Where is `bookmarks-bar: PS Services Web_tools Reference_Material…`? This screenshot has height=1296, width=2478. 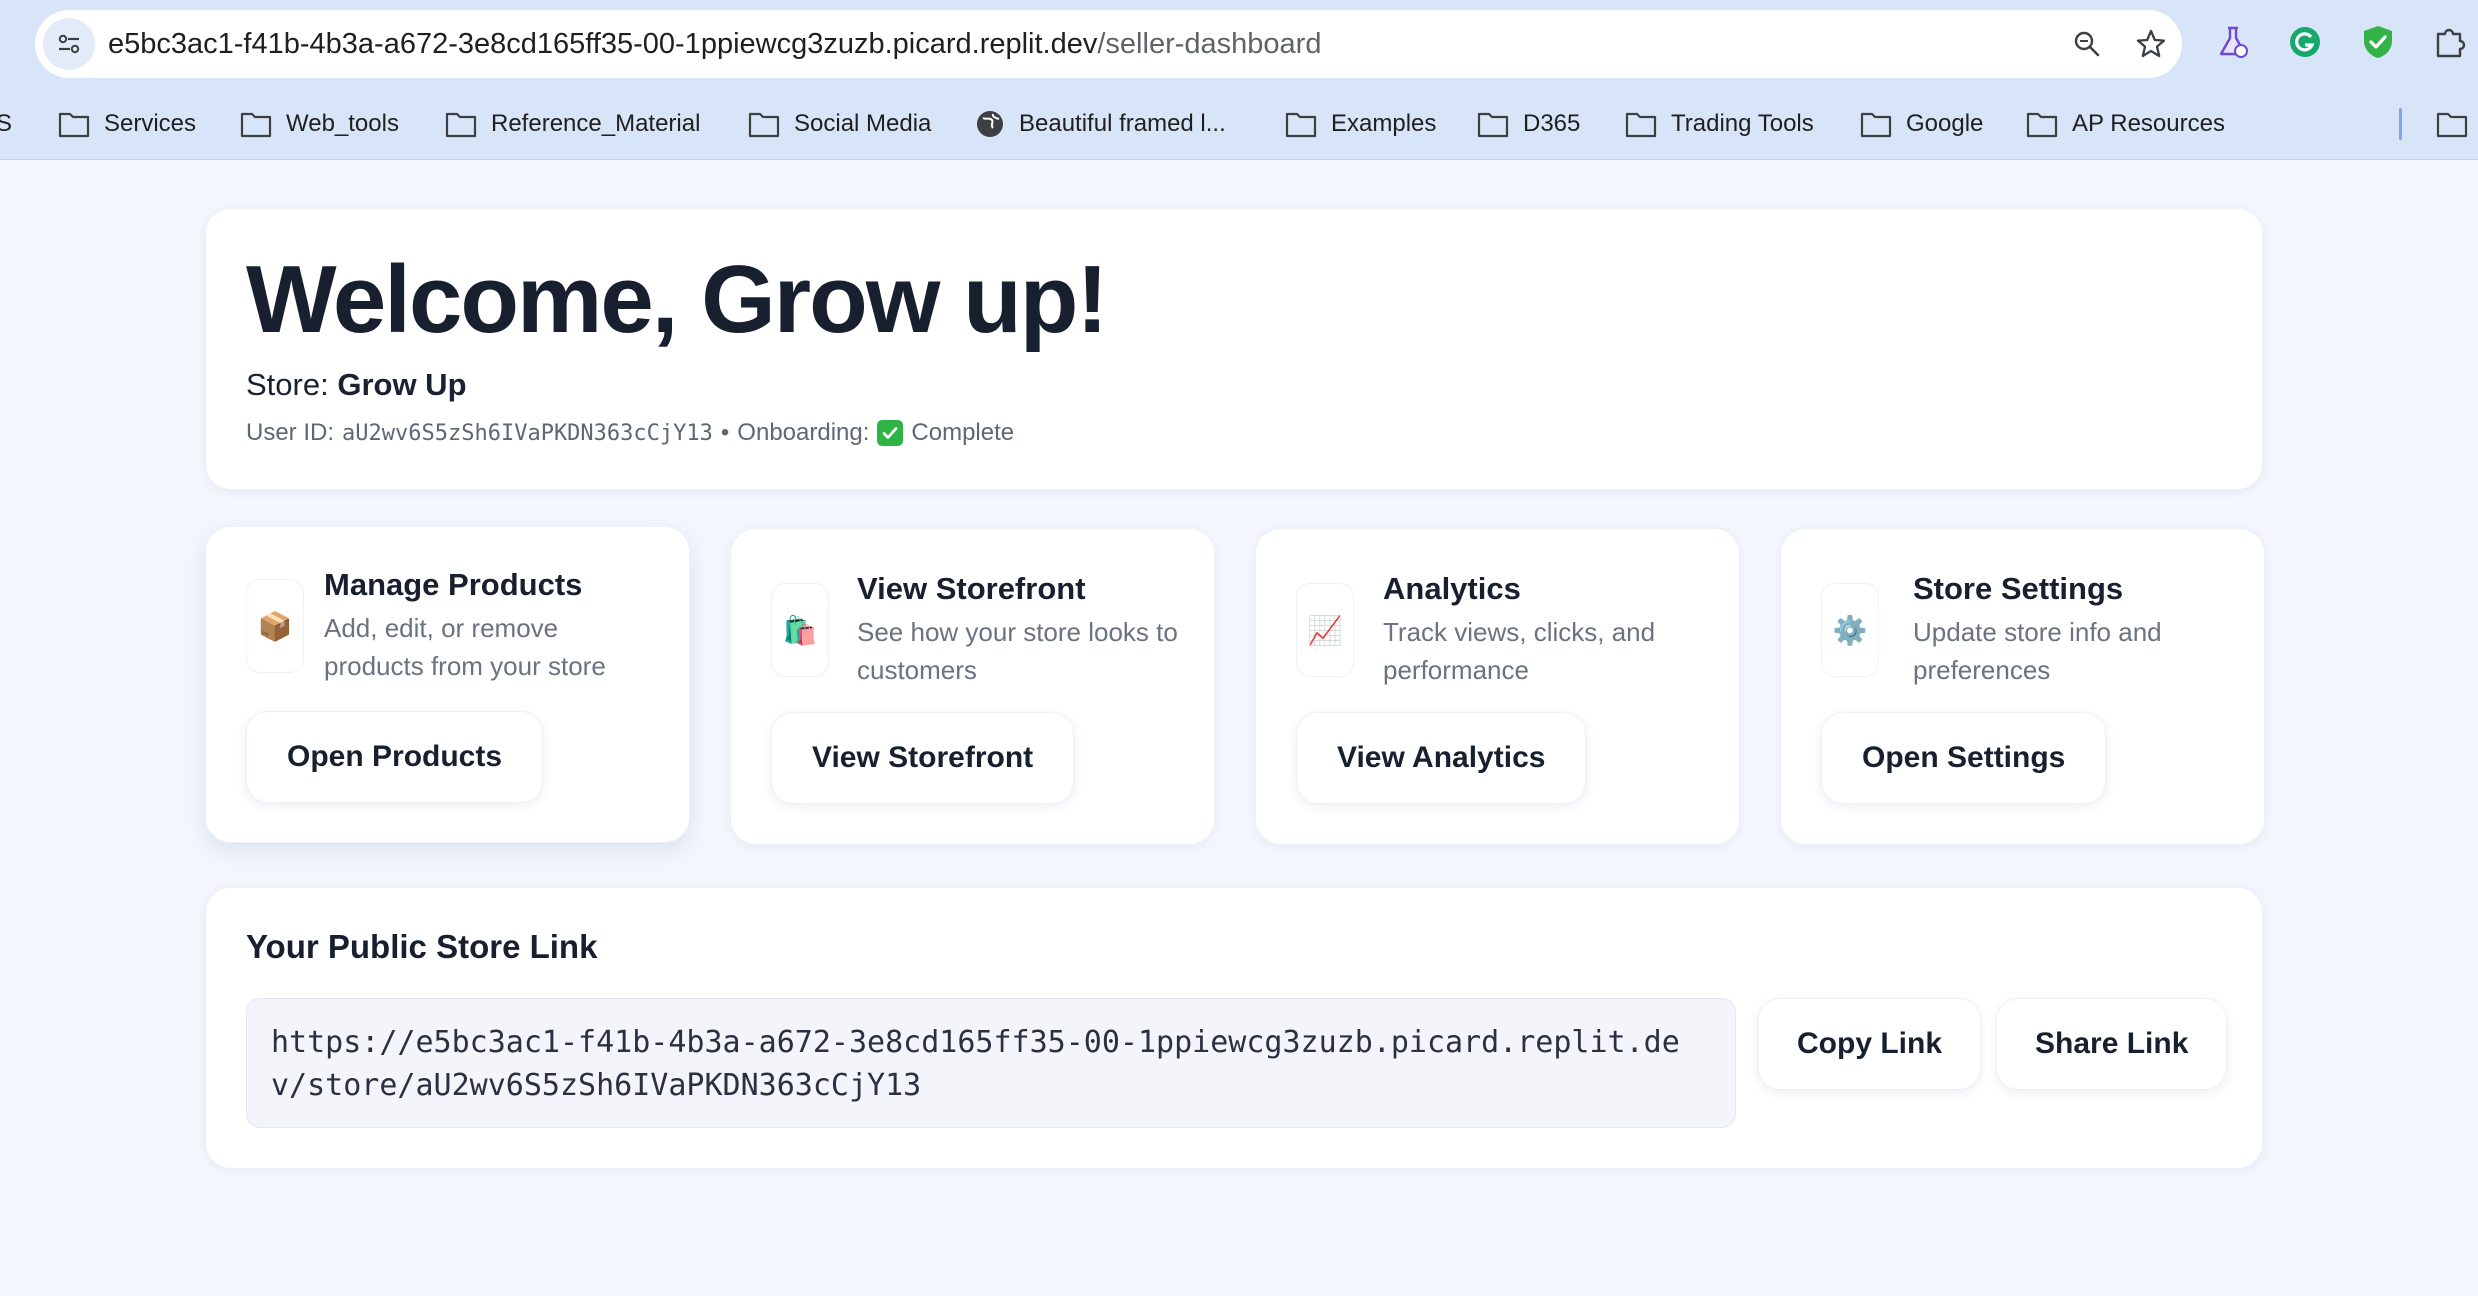
bookmarks-bar: PS Services Web_tools Reference_Material… is located at coordinates (1239, 124).